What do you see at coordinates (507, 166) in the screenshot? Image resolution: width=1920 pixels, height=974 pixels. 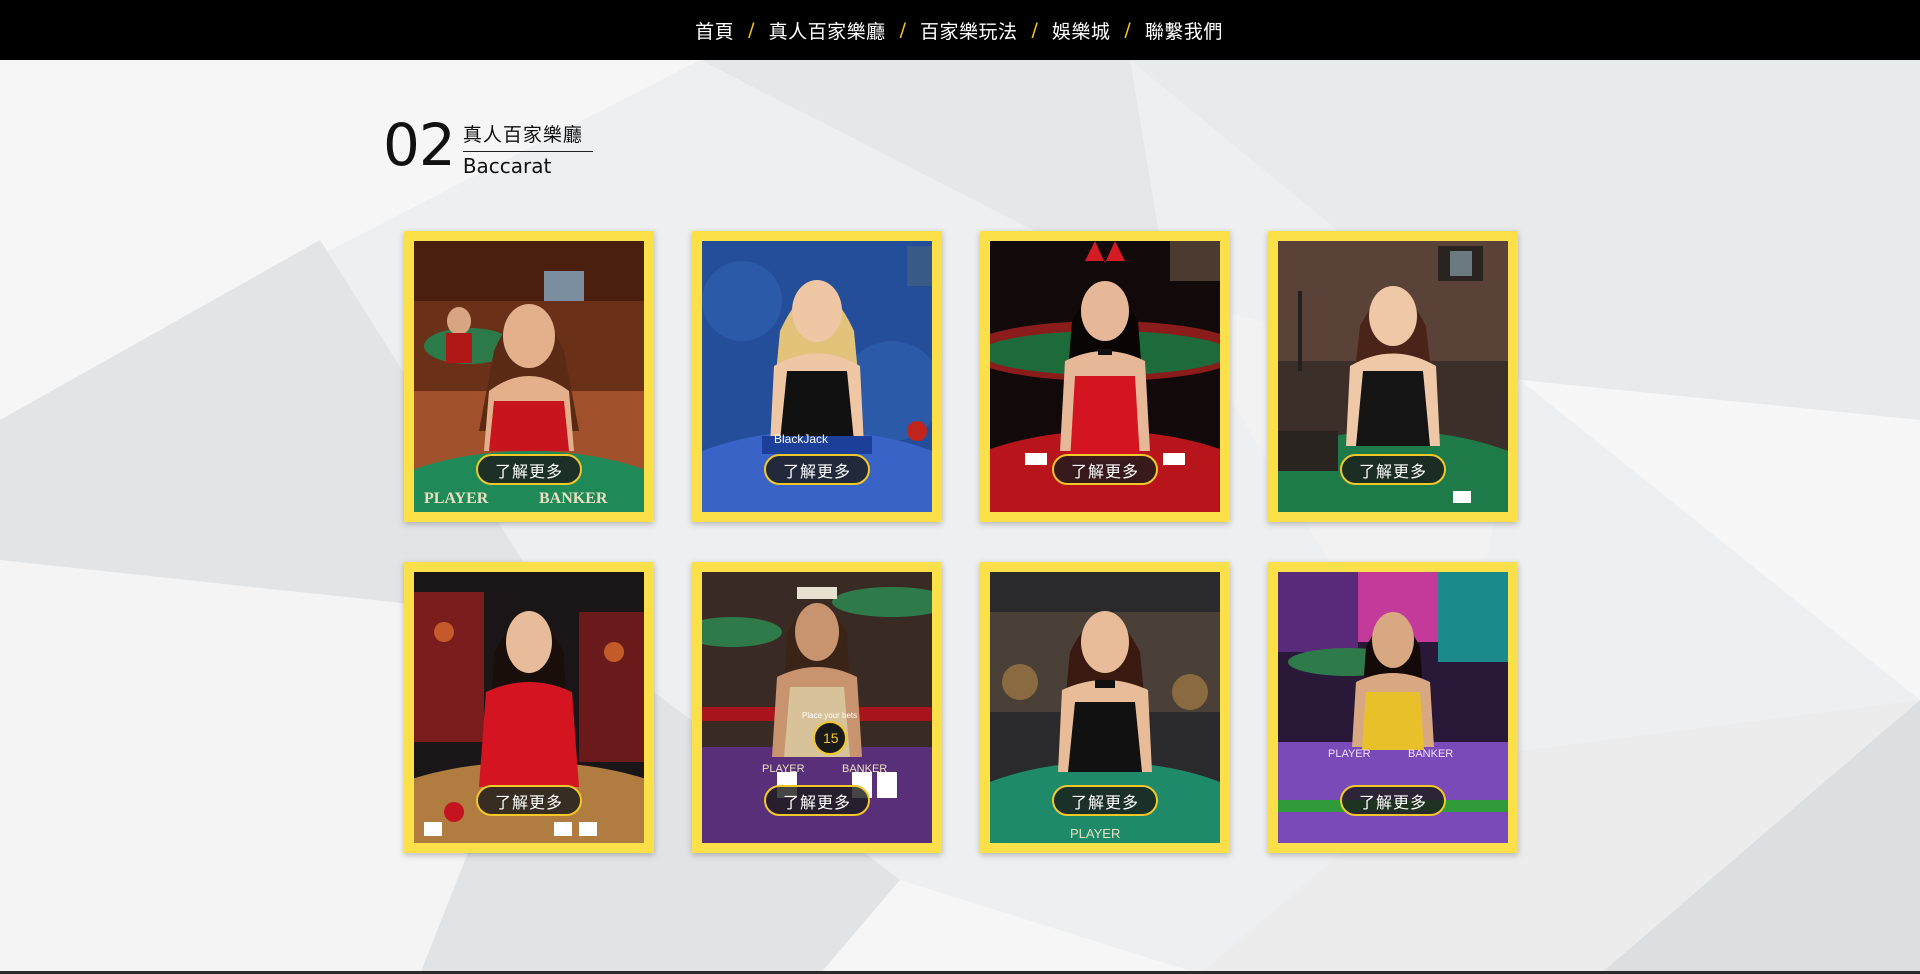 I see `section-title-english: Baccarat` at bounding box center [507, 166].